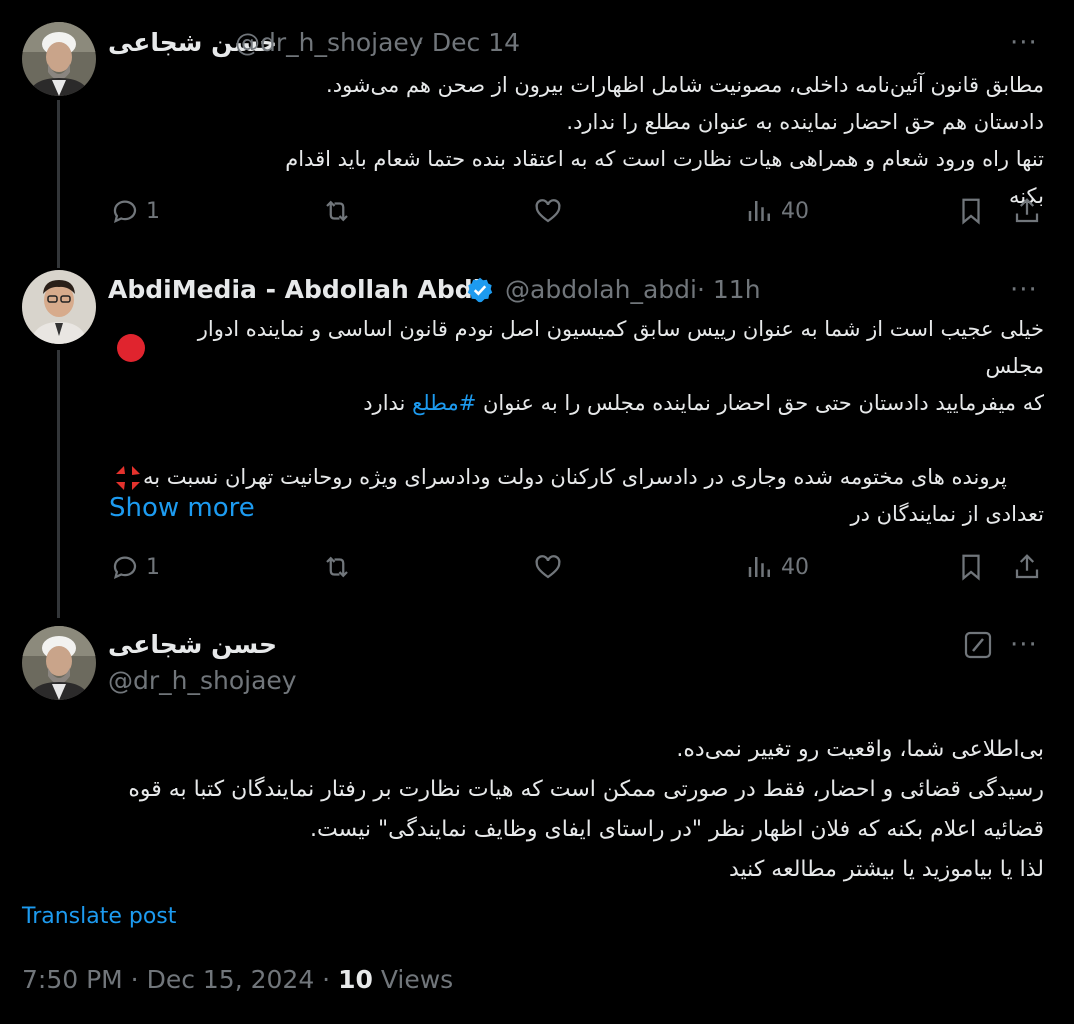 The height and width of the screenshot is (1024, 1074). What do you see at coordinates (294, 289) in the screenshot?
I see `author-name: AbdiMedia - Abdollah Abdi` at bounding box center [294, 289].